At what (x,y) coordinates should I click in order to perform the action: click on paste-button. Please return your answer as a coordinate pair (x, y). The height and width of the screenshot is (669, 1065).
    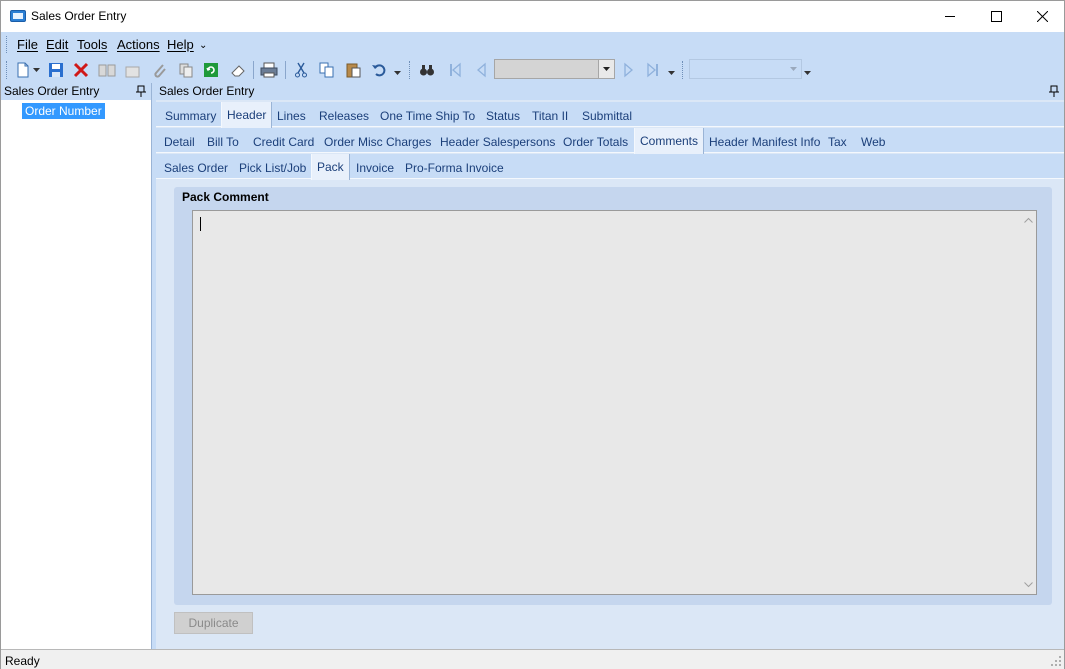
    Looking at the image, I should click on (353, 70).